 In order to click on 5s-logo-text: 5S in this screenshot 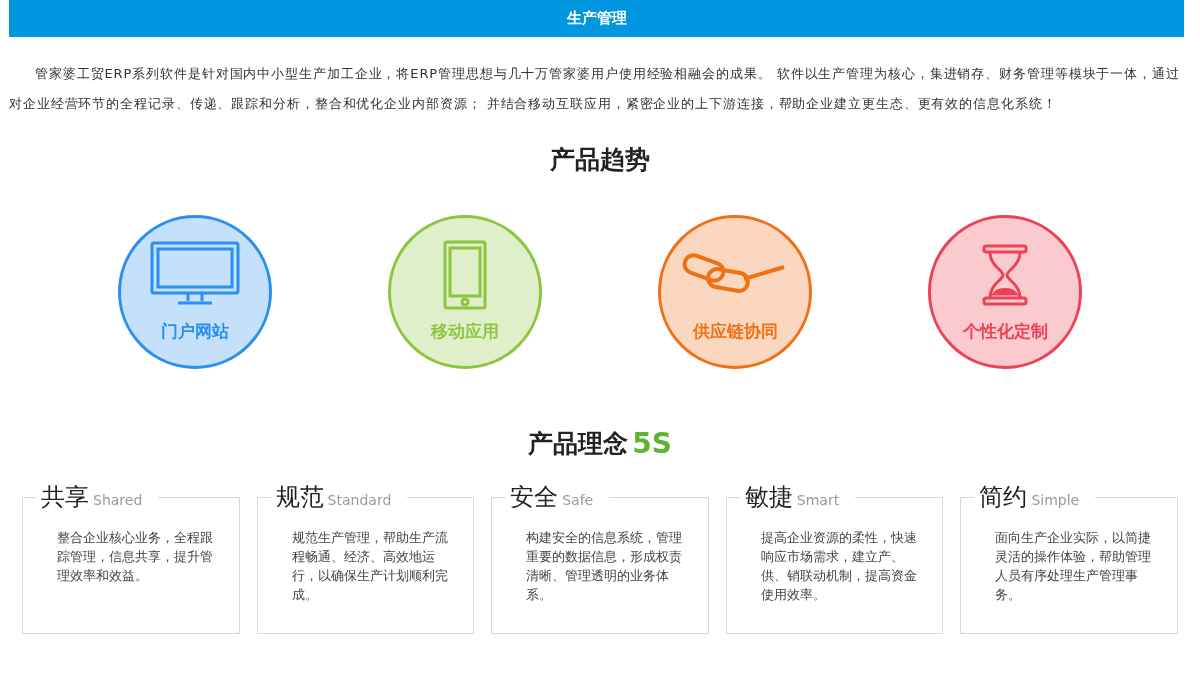, I will do `click(652, 443)`.